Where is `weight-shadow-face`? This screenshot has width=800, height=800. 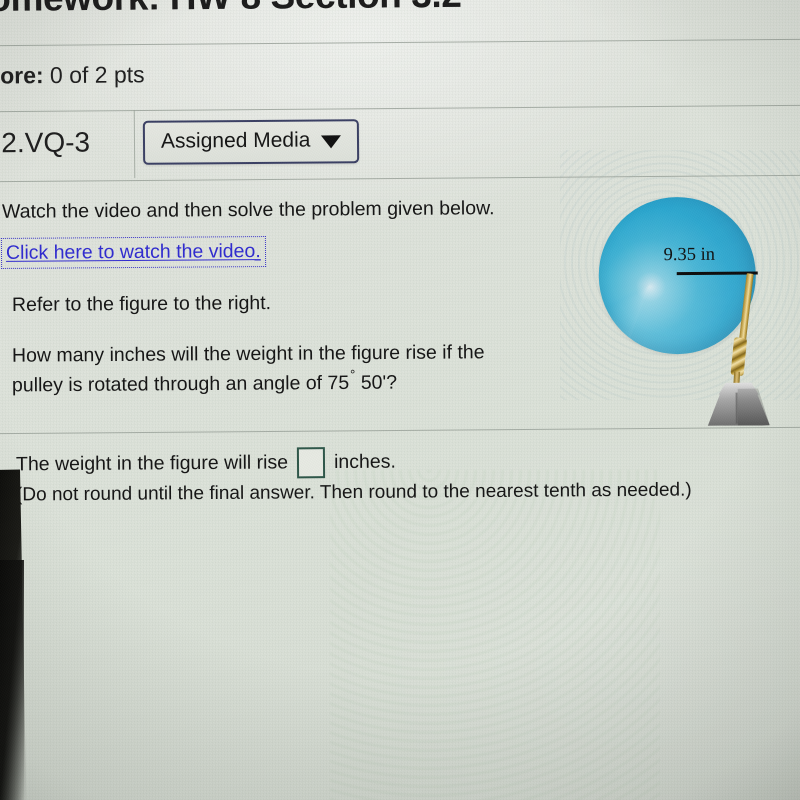 weight-shadow-face is located at coordinates (754, 406).